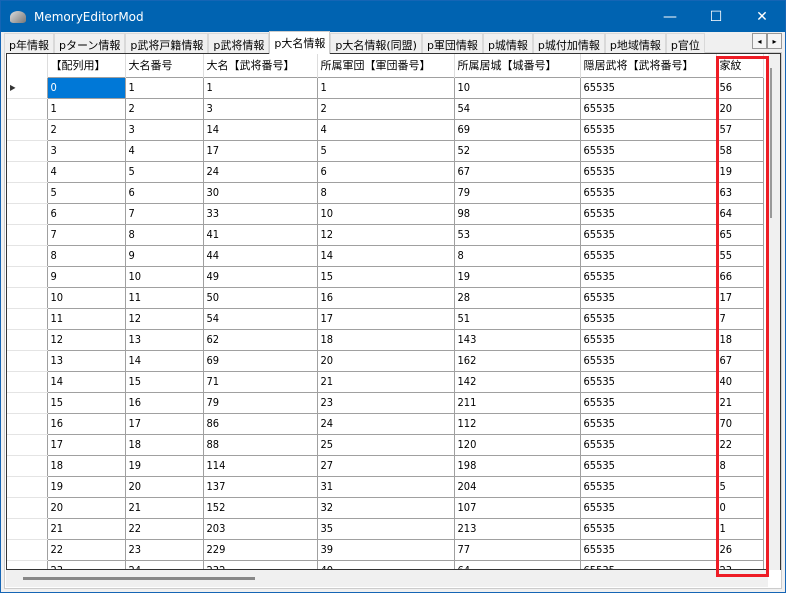  I want to click on vertical-scroll-thumb, so click(771, 143).